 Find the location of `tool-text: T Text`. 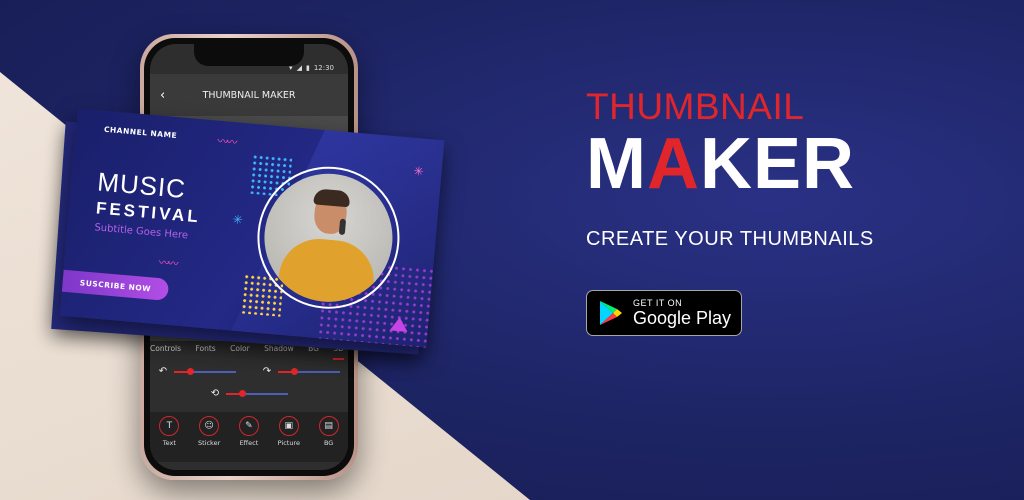

tool-text: T Text is located at coordinates (169, 431).